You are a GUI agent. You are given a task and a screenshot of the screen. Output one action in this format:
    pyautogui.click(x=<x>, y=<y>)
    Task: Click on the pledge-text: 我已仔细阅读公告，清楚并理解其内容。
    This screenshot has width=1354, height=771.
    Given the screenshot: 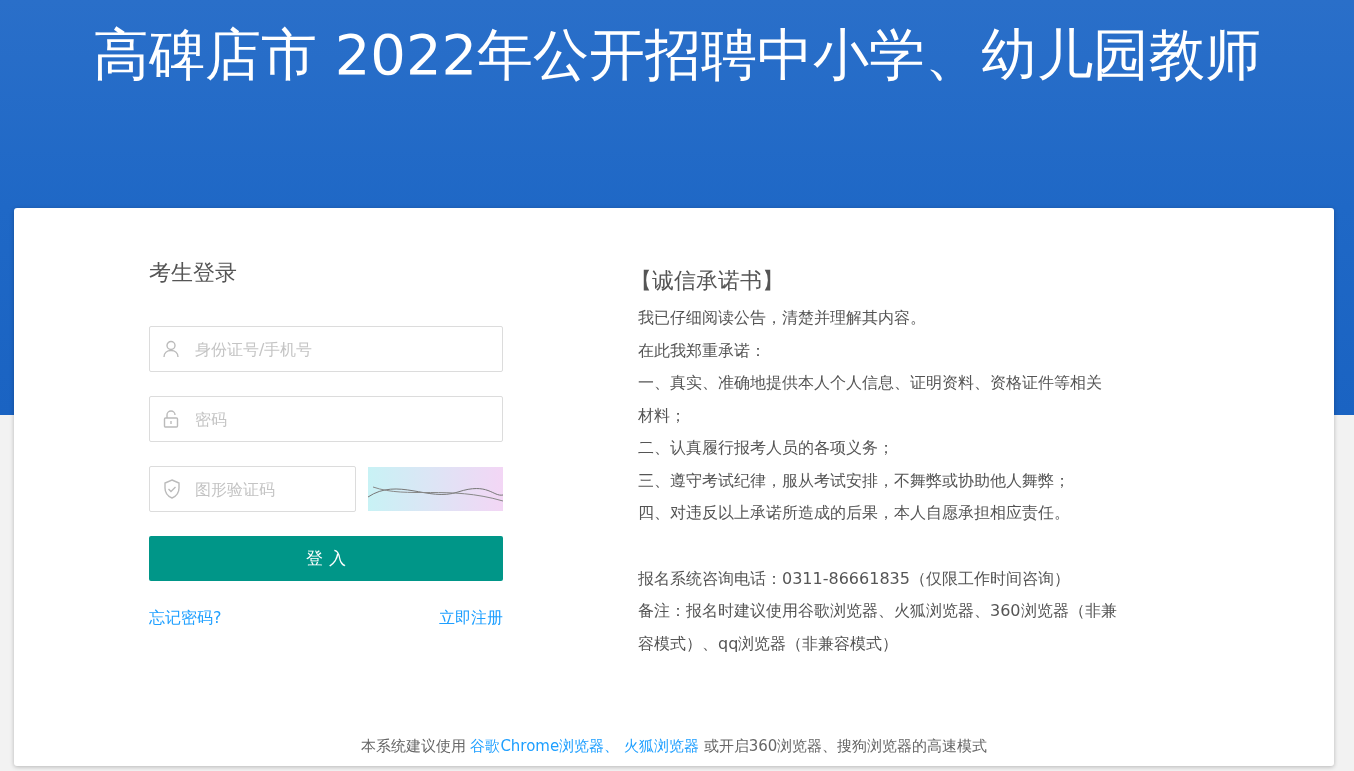 What is the action you would take?
    pyautogui.click(x=782, y=318)
    